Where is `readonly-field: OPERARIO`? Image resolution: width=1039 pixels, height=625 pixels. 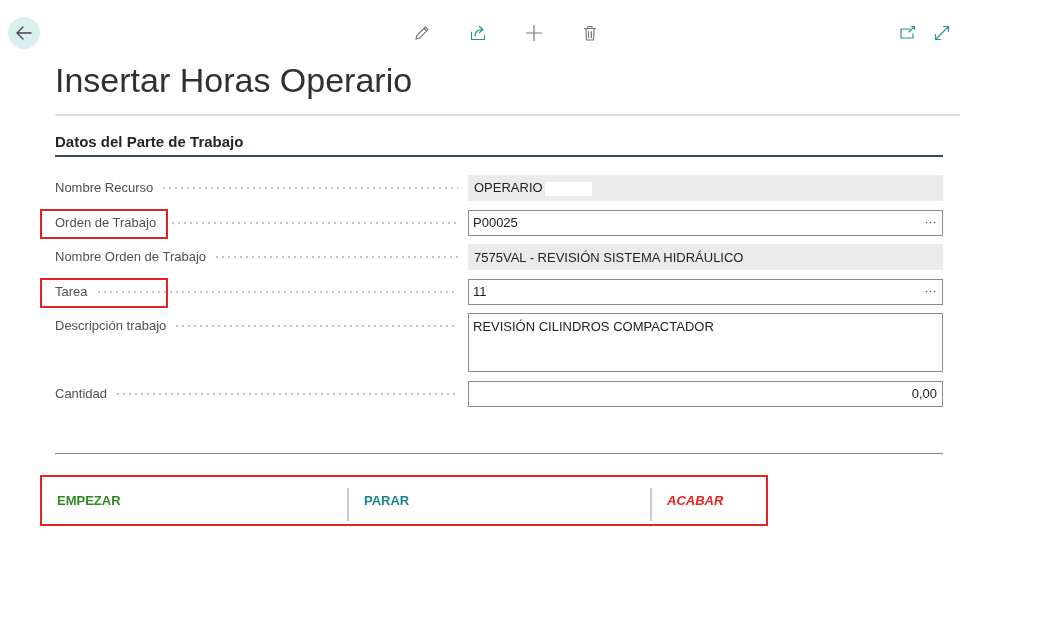 readonly-field: OPERARIO is located at coordinates (705, 188).